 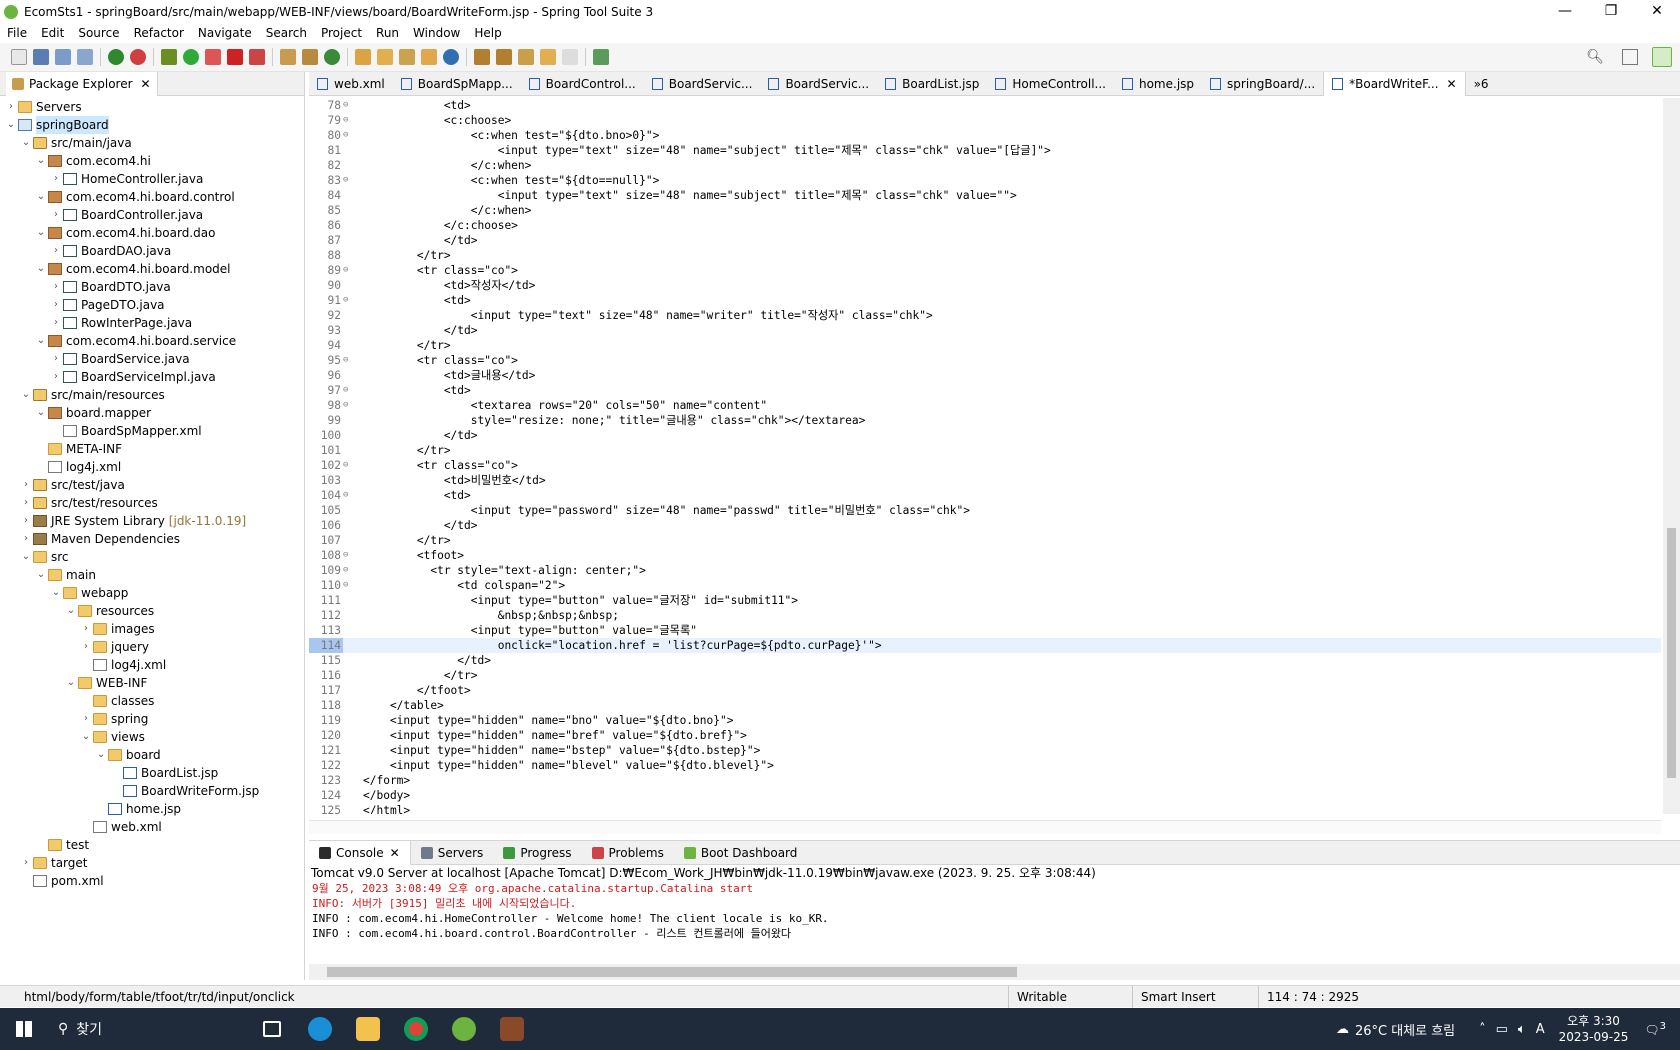 What do you see at coordinates (1655, 1029) in the screenshot?
I see `notification-icon: 🗨︎3` at bounding box center [1655, 1029].